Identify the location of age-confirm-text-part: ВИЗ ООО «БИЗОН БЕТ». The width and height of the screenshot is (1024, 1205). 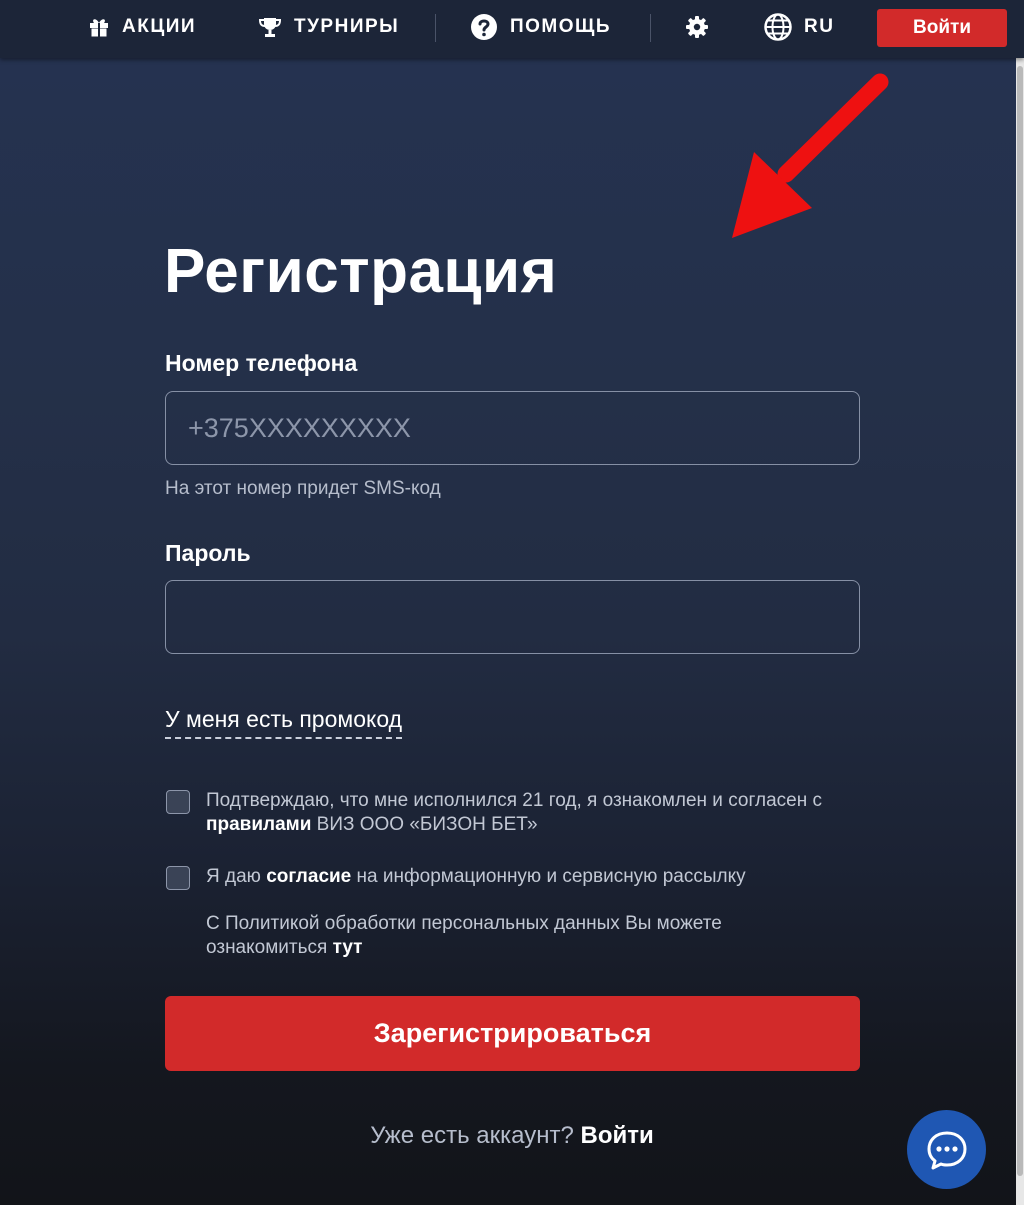
(424, 824).